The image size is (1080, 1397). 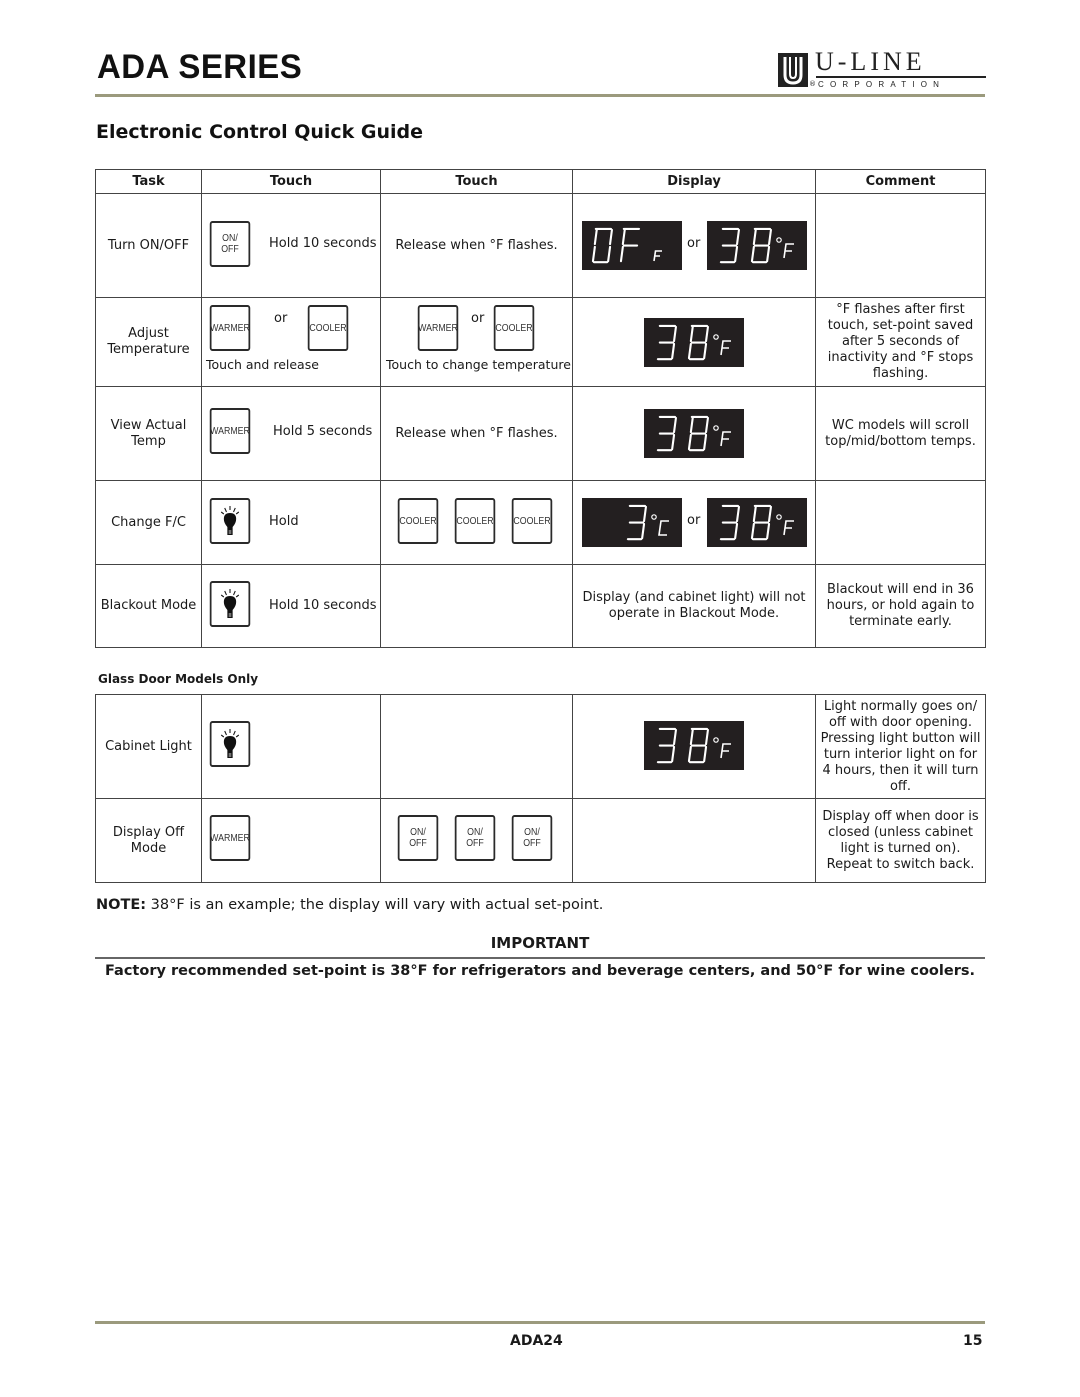 What do you see at coordinates (694, 181) in the screenshot?
I see `column-header-display: Display` at bounding box center [694, 181].